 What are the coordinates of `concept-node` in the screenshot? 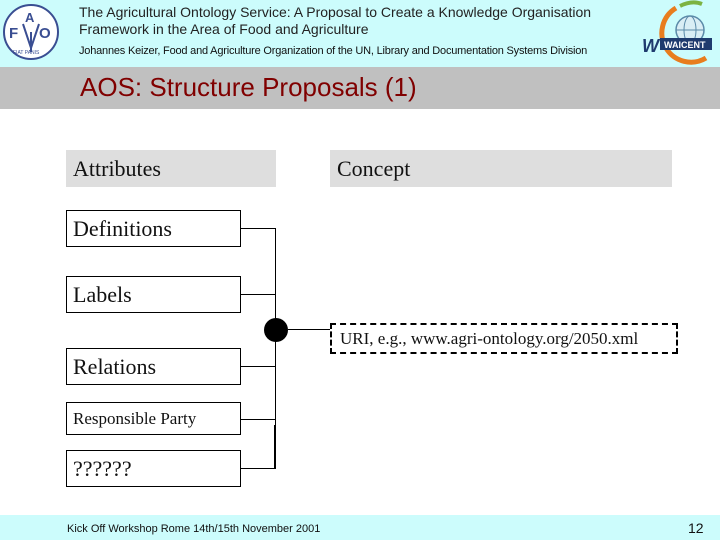 It's located at (276, 330).